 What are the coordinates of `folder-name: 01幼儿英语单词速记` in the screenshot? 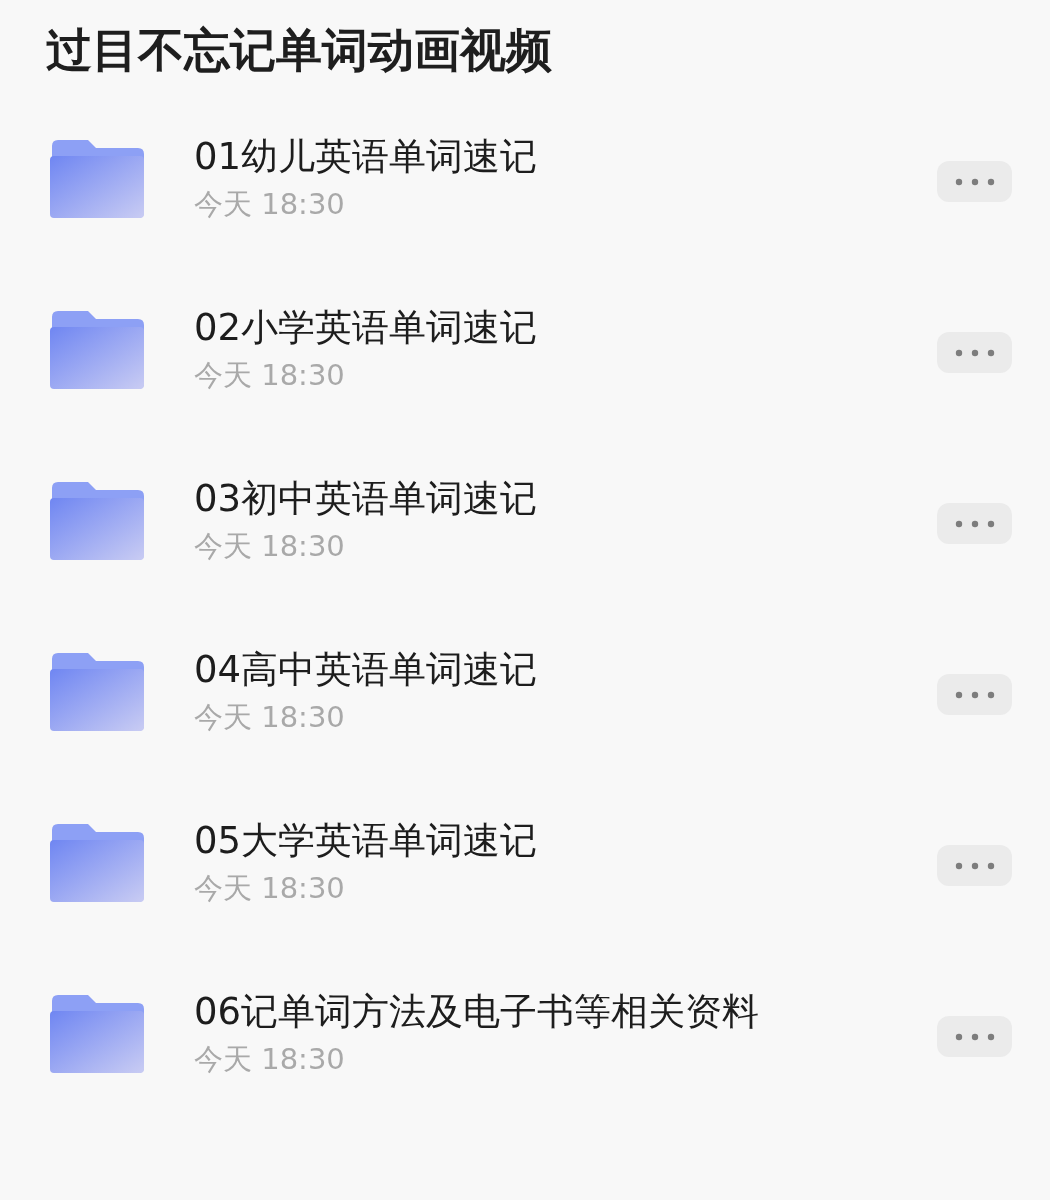 It's located at (366, 156).